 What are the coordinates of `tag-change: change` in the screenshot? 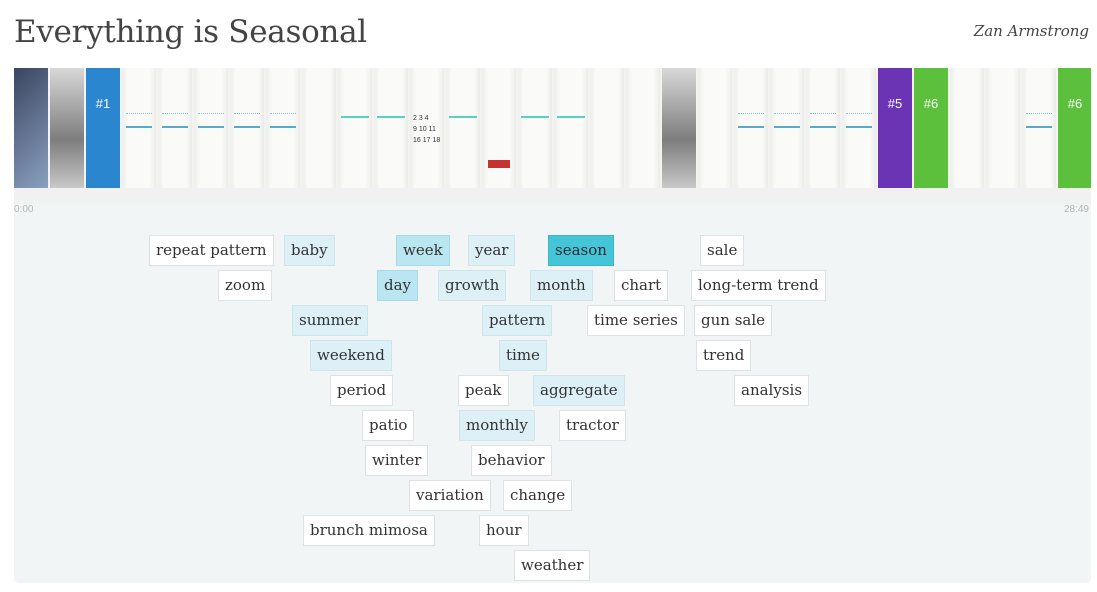 It's located at (538, 495).